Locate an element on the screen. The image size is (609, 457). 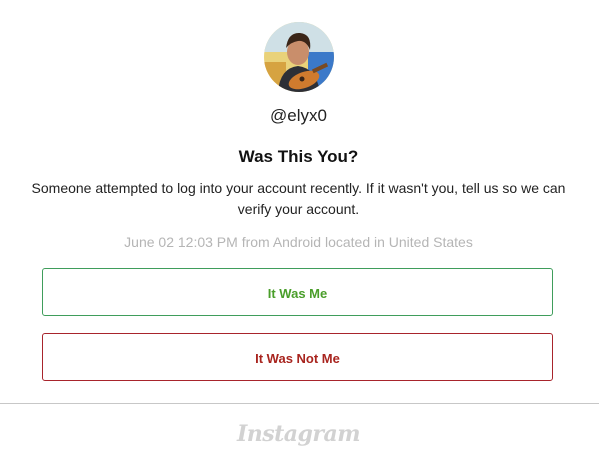
instagram-logo: Instagram is located at coordinates (298, 434).